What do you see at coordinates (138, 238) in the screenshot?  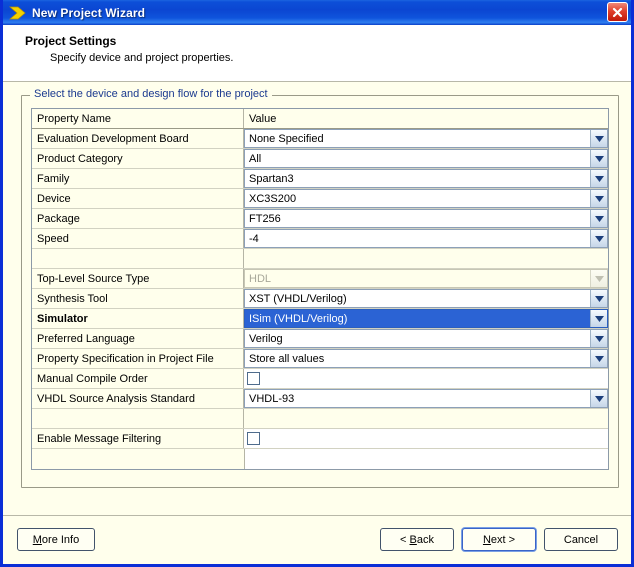 I see `property-name-cell: Speed` at bounding box center [138, 238].